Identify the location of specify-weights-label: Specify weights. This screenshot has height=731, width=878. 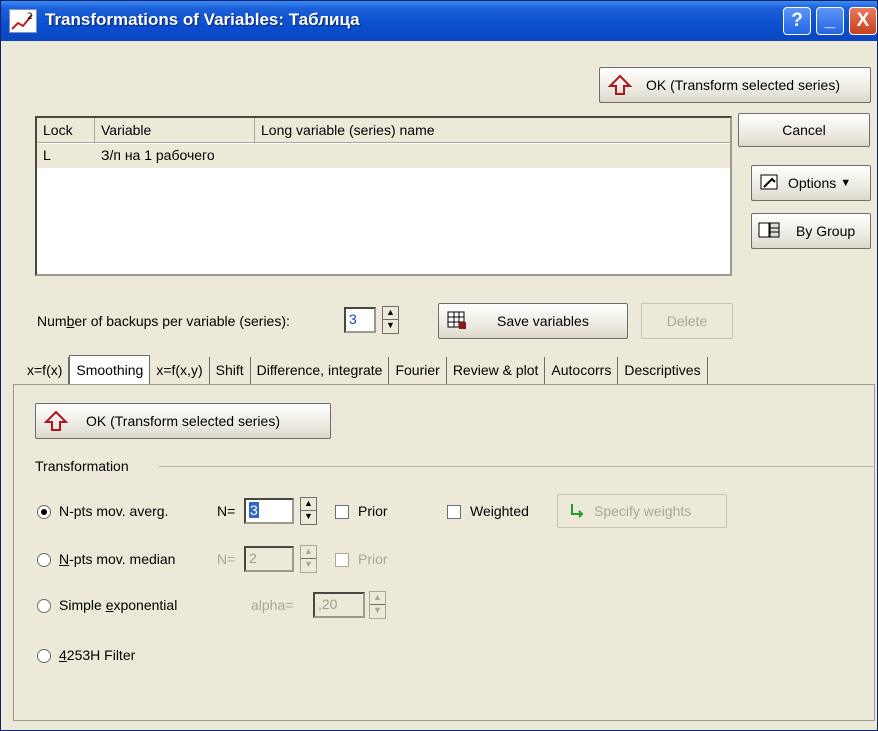
(643, 511).